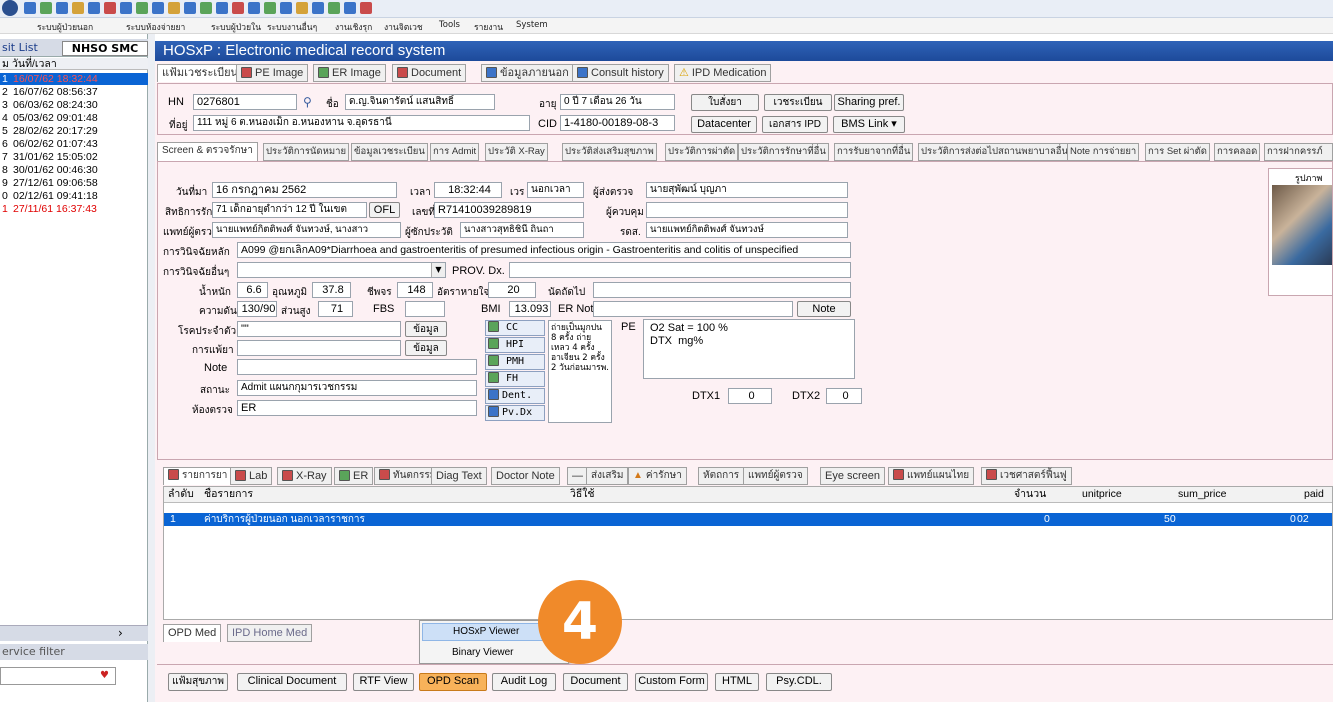 This screenshot has height=702, width=1333. What do you see at coordinates (609, 152) in the screenshot?
I see `tab-promotion-history: ประวัติส่งเสริมสุขภาพ` at bounding box center [609, 152].